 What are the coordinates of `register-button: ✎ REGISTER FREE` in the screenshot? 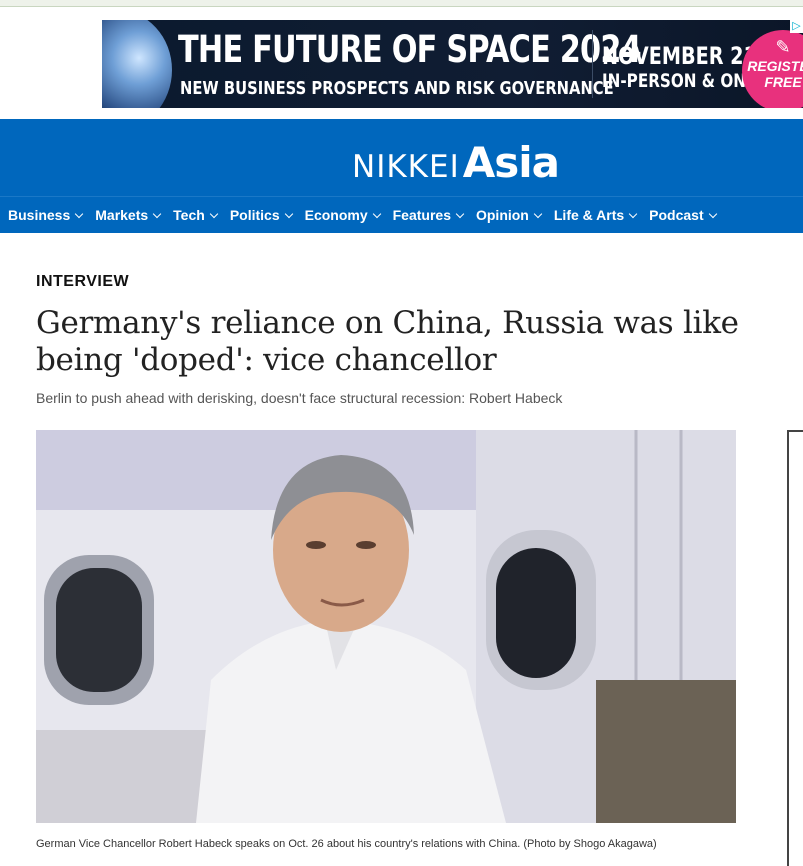 It's located at (772, 69).